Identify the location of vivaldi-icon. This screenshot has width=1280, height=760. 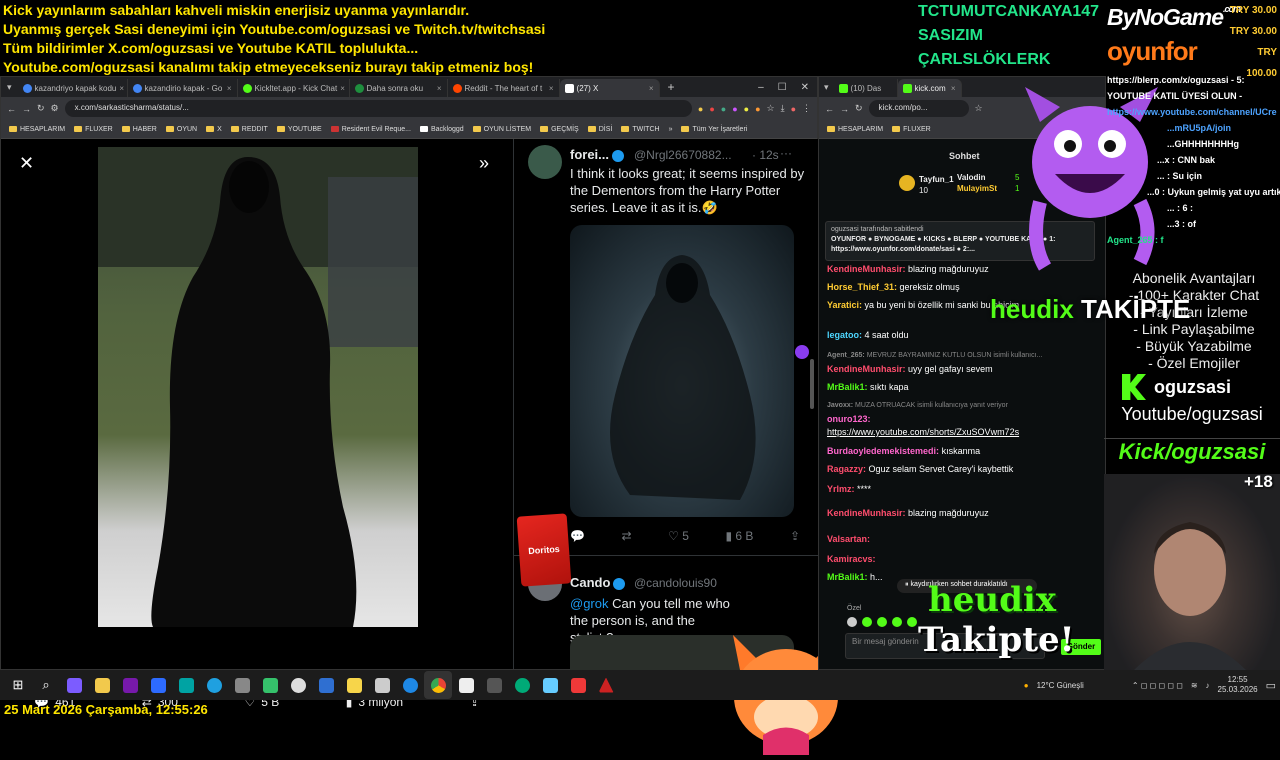
(578, 685).